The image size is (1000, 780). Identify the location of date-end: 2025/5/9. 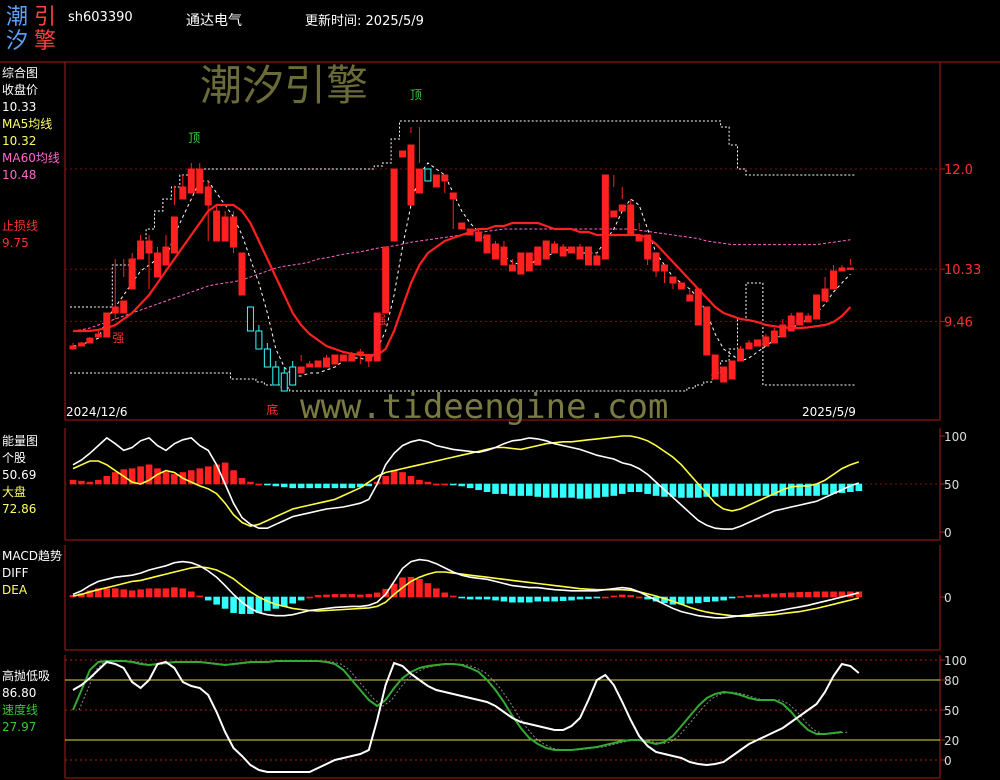
(829, 412).